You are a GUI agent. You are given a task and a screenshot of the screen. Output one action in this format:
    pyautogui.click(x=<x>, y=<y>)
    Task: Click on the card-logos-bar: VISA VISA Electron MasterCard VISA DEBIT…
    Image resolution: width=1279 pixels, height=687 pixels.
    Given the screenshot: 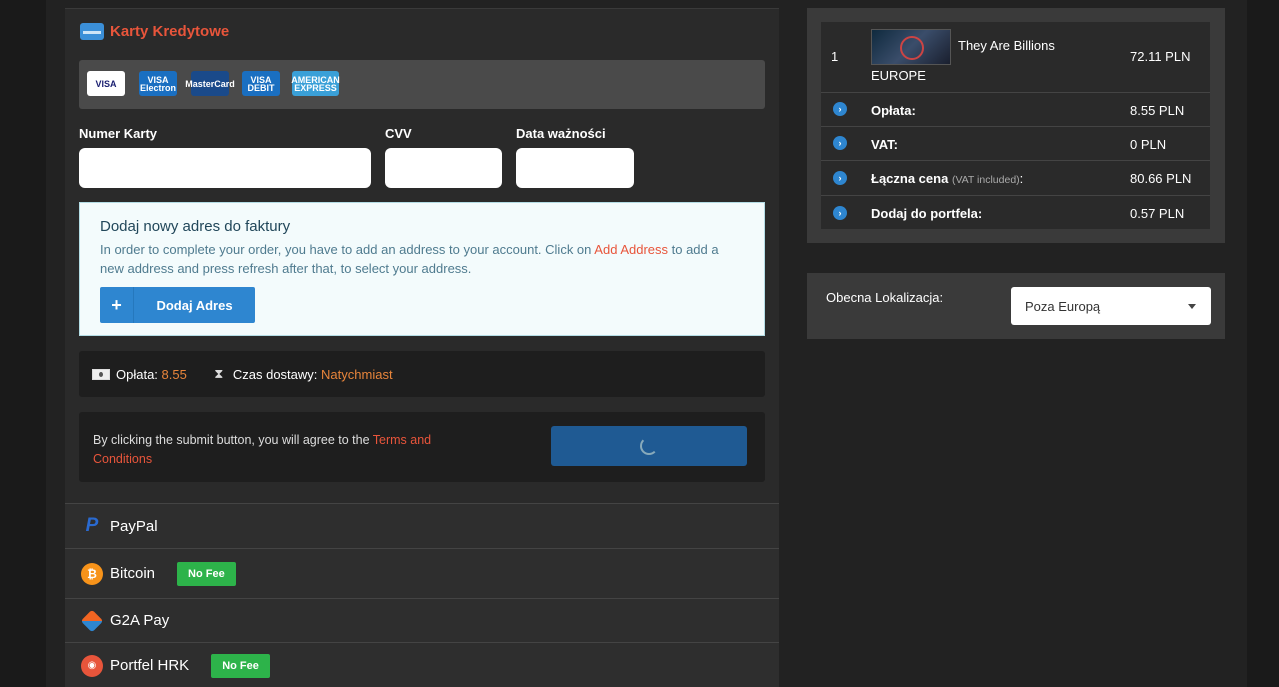 What is the action you would take?
    pyautogui.click(x=422, y=84)
    